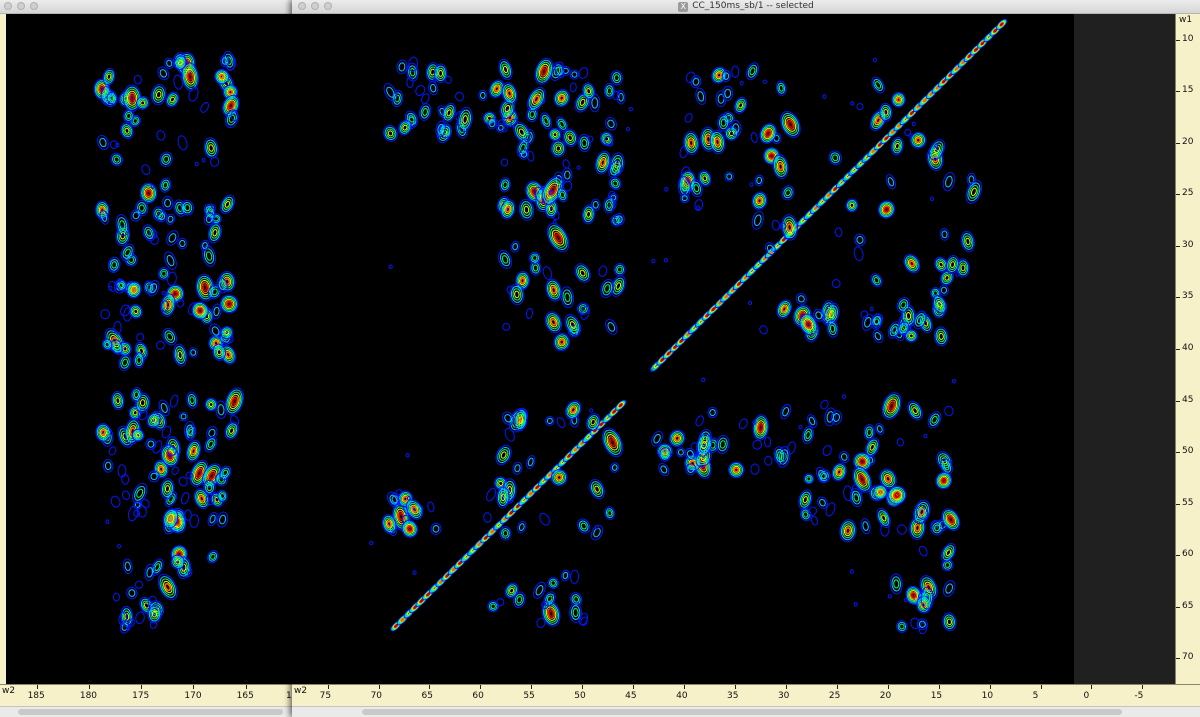 This screenshot has width=1200, height=717. I want to click on left-scrollbar-thumb, so click(150, 712).